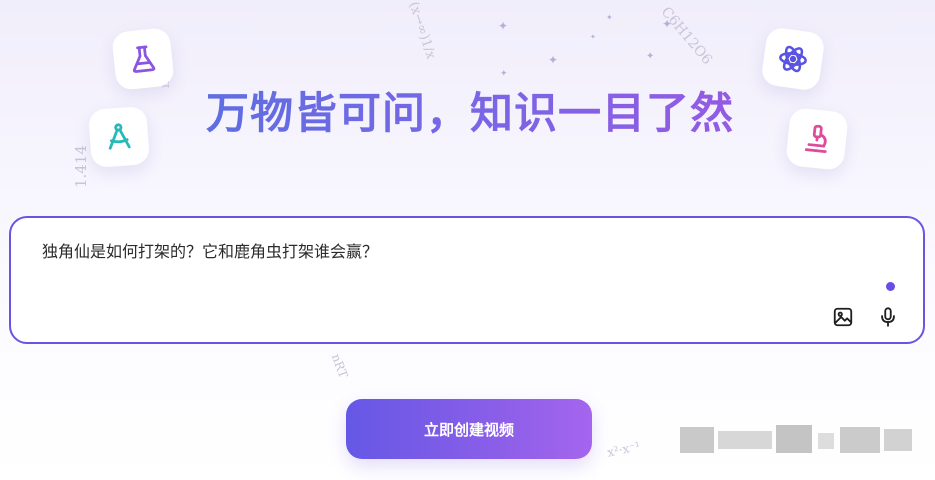  I want to click on formula-decoration-2: C6H12O6, so click(686, 36).